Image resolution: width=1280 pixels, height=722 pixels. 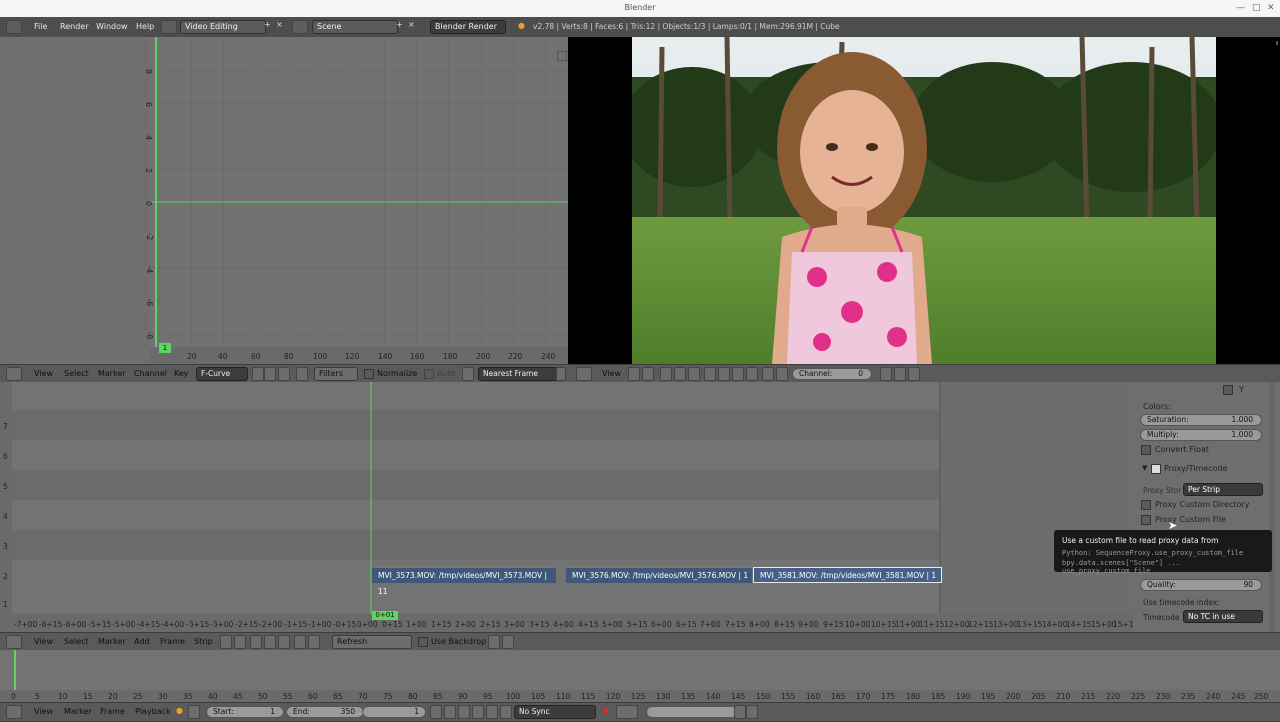 What do you see at coordinates (1195, 468) in the screenshot?
I see `proxy-panel-title: Proxy/Timecode` at bounding box center [1195, 468].